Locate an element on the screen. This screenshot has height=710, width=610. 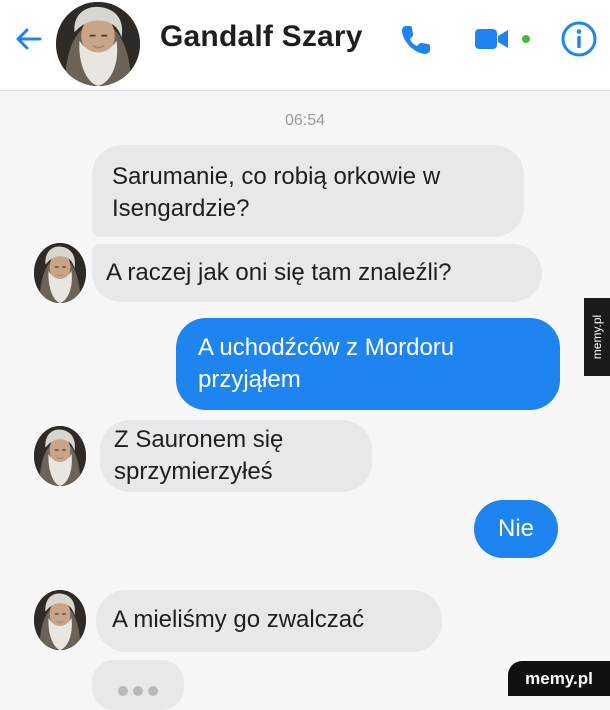
outgoing-message: Nie is located at coordinates (516, 529).